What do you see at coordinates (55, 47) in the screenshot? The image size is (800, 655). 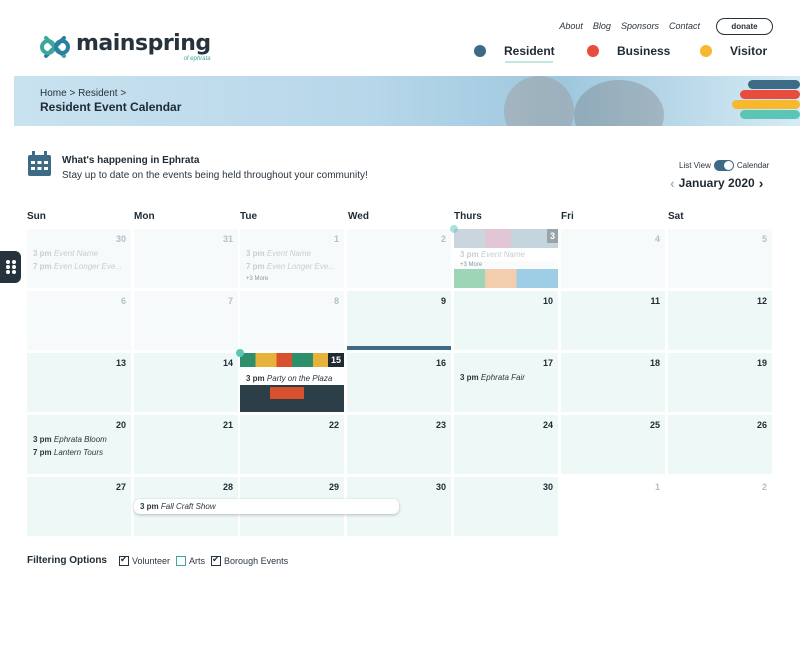 I see `mainspring-logo-icon` at bounding box center [55, 47].